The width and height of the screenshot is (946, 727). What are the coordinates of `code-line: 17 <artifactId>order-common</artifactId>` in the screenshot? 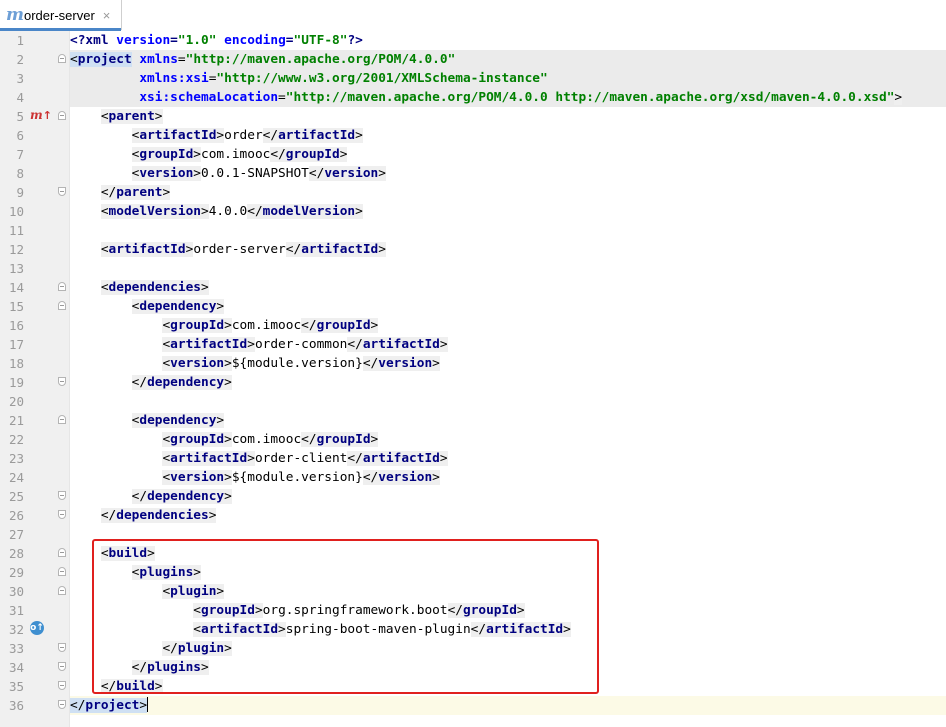 It's located at (473, 344).